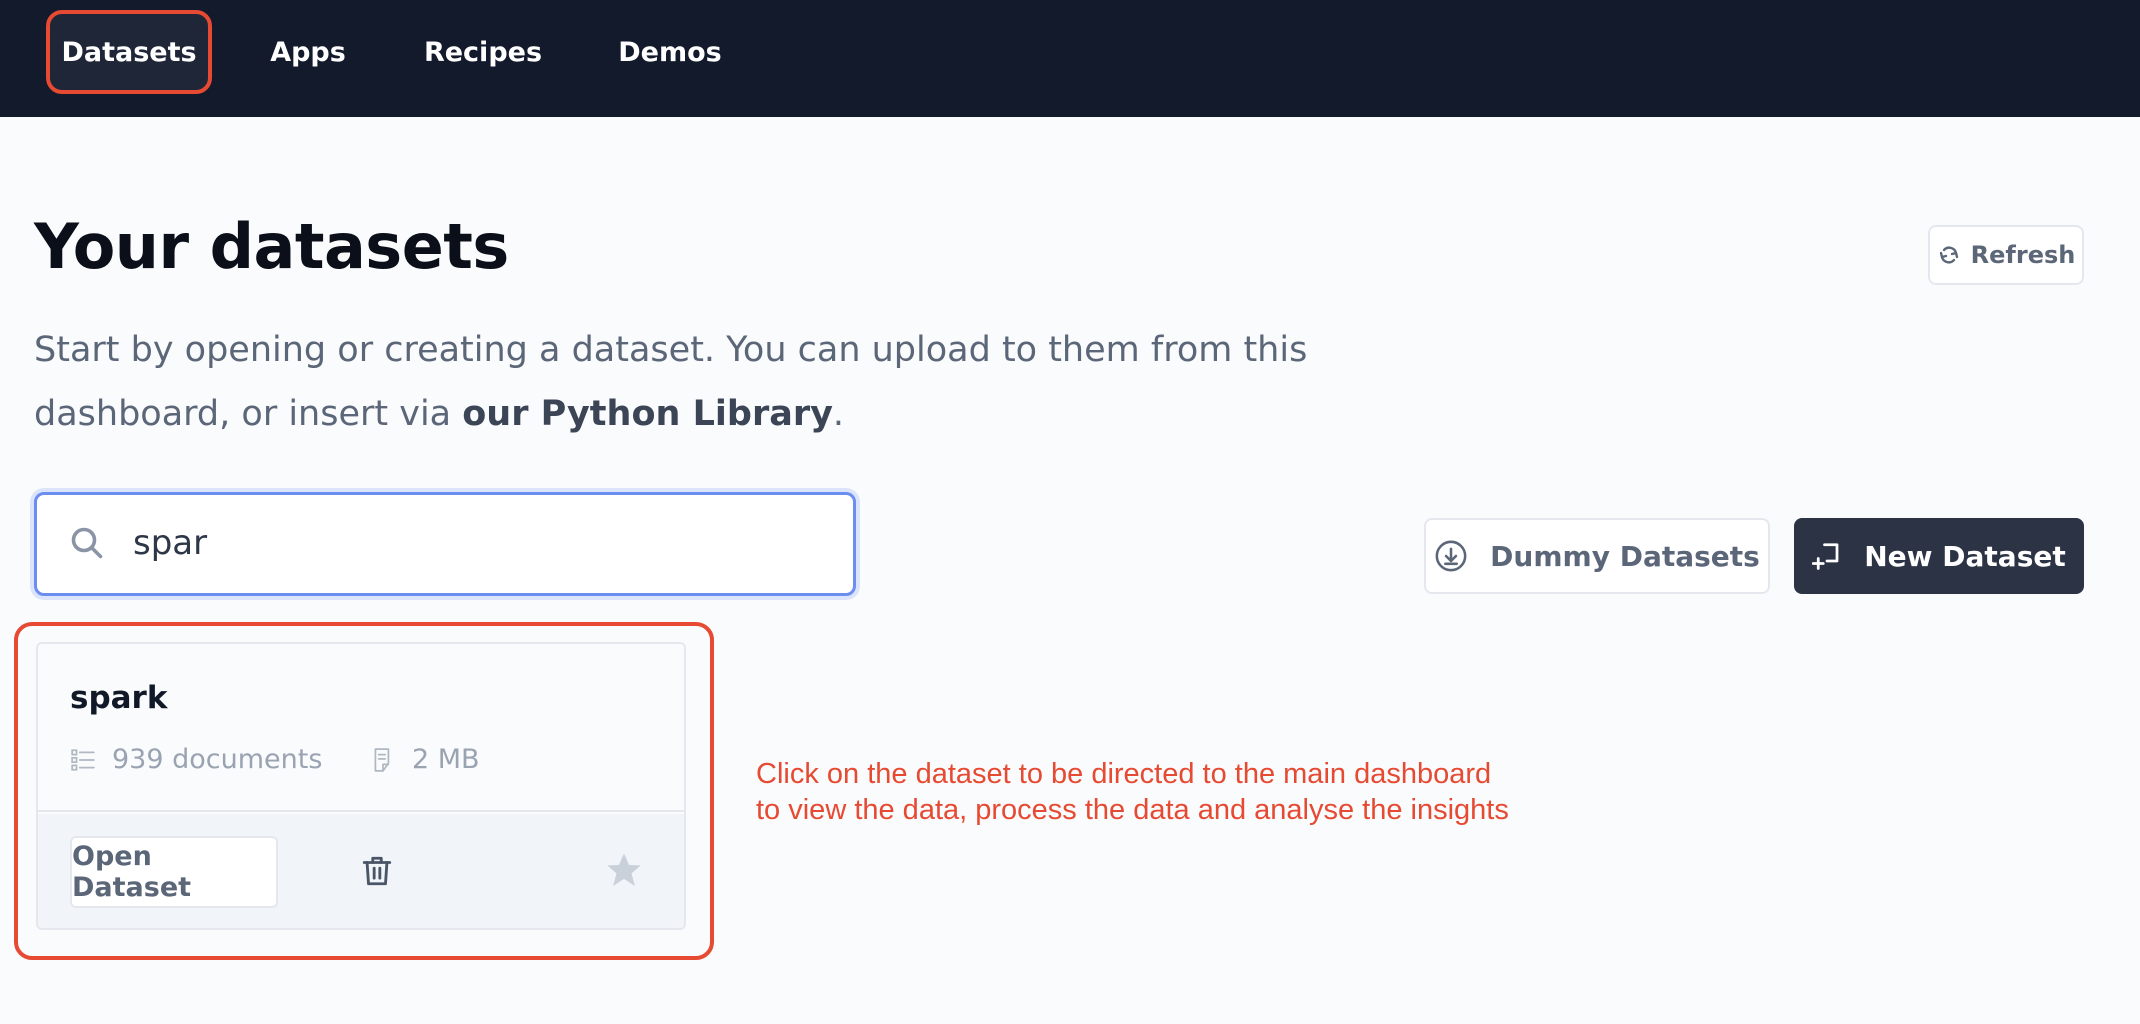 The width and height of the screenshot is (2140, 1024). Describe the element at coordinates (670, 52) in the screenshot. I see `nav-tab-demos: Demos` at that location.